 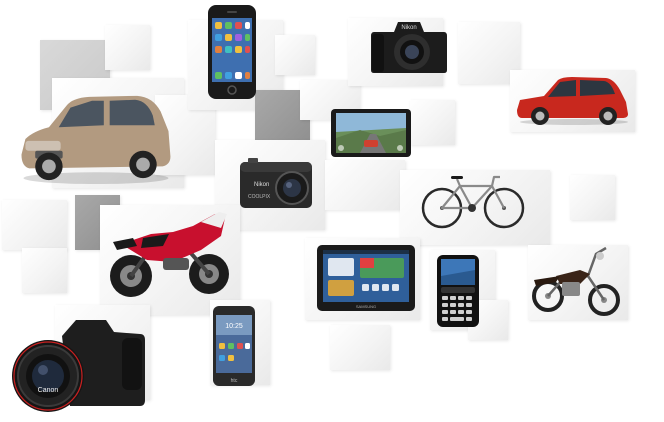 I want to click on smartphone-icon, so click(x=232, y=52).